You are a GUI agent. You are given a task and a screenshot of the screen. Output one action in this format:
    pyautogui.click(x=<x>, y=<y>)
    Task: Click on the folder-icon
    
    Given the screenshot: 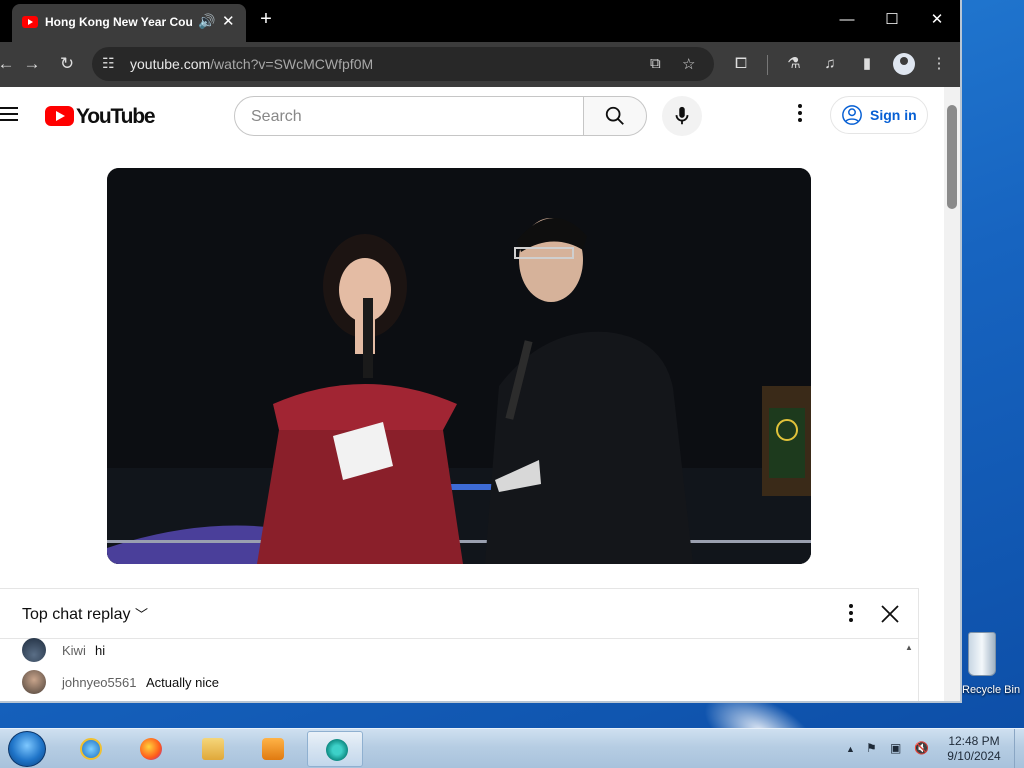 What is the action you would take?
    pyautogui.click(x=213, y=749)
    